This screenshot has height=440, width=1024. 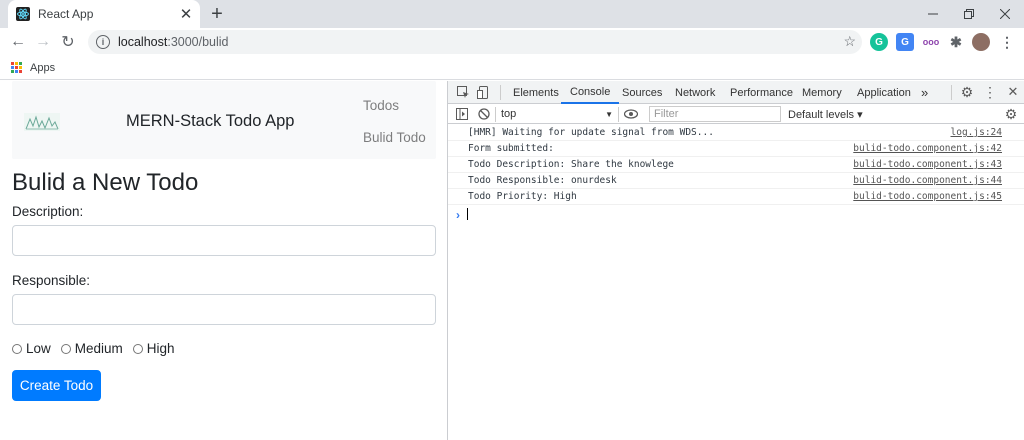 What do you see at coordinates (590, 92) in the screenshot?
I see `tab-console: Console` at bounding box center [590, 92].